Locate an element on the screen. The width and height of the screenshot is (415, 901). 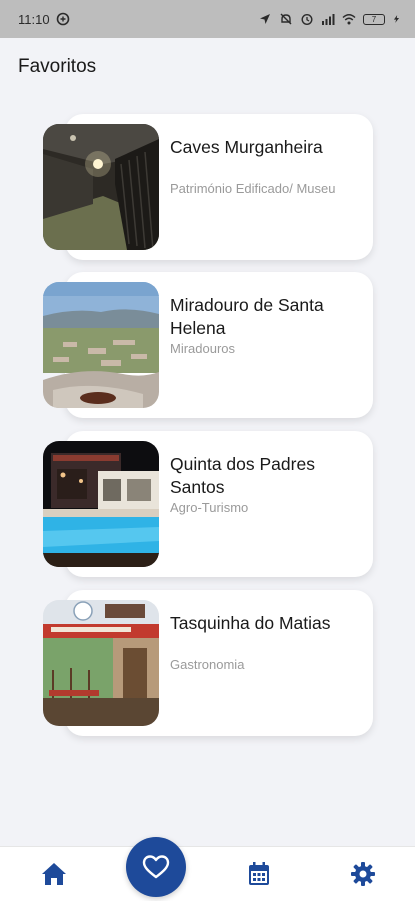
nav-favorites is located at coordinates (156, 867).